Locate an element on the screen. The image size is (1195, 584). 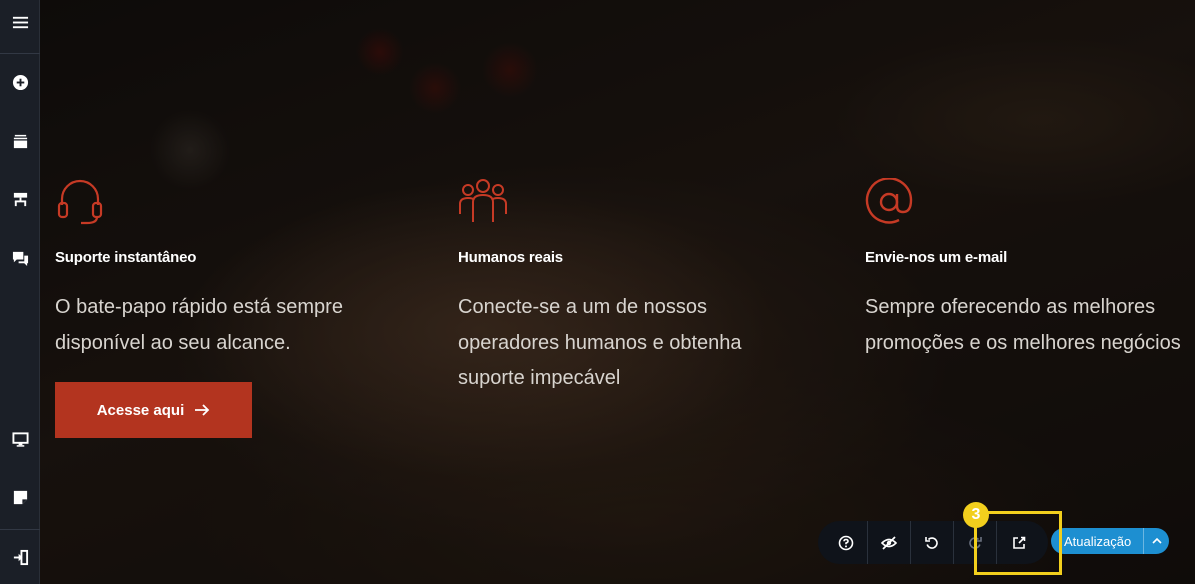
tutorial-step-badge: 3 is located at coordinates (976, 515).